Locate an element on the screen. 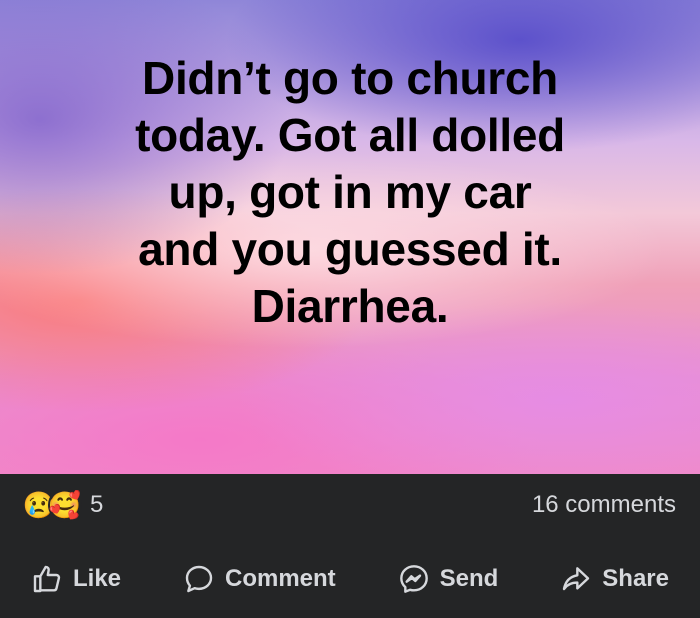 Image resolution: width=700 pixels, height=618 pixels. comment-label: Comment is located at coordinates (280, 578).